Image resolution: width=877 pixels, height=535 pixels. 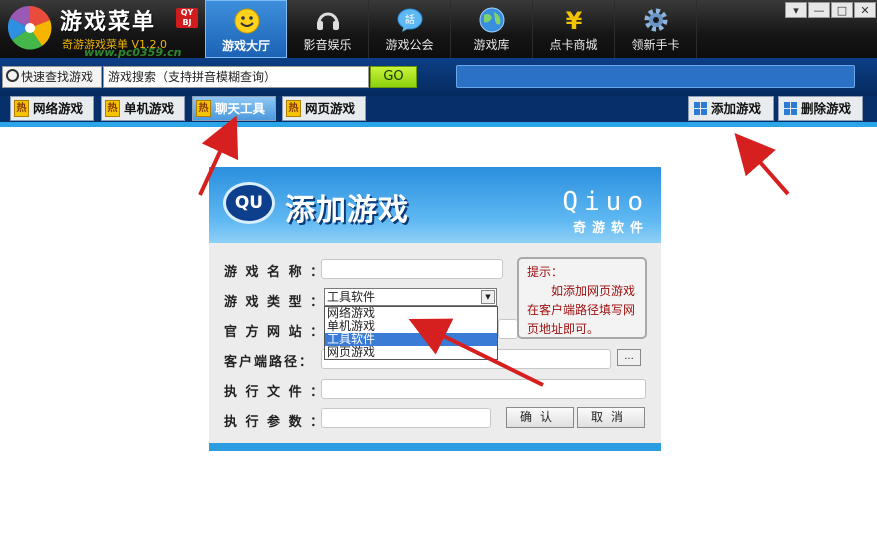 What do you see at coordinates (435, 447) in the screenshot?
I see `dialog-bottom-bar` at bounding box center [435, 447].